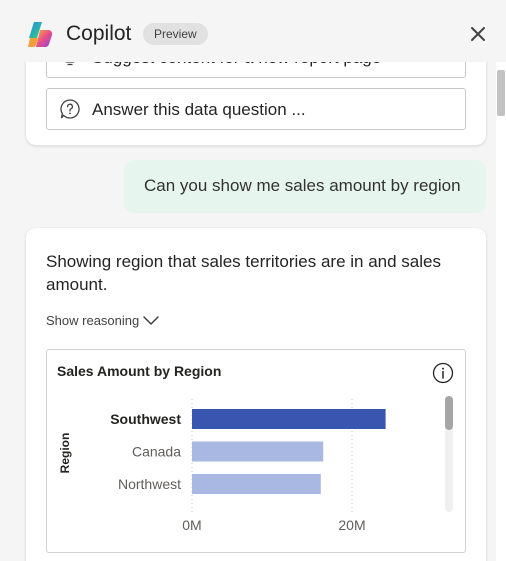  I want to click on chart-y-axis-label: Region, so click(65, 453).